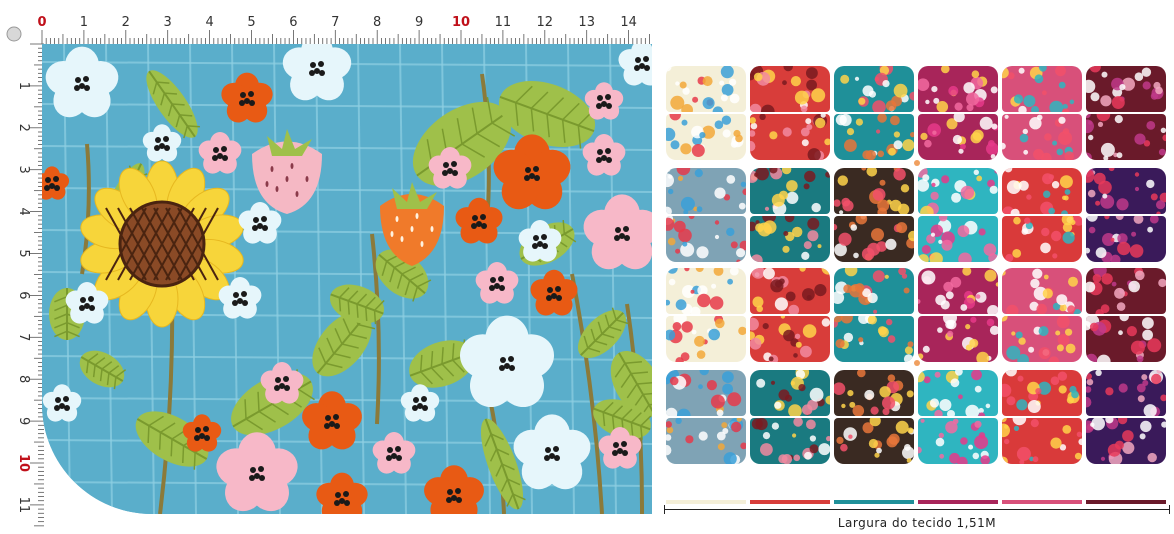 The width and height of the screenshot is (1174, 534). I want to click on ruler-left-number: 6, so click(23, 295).